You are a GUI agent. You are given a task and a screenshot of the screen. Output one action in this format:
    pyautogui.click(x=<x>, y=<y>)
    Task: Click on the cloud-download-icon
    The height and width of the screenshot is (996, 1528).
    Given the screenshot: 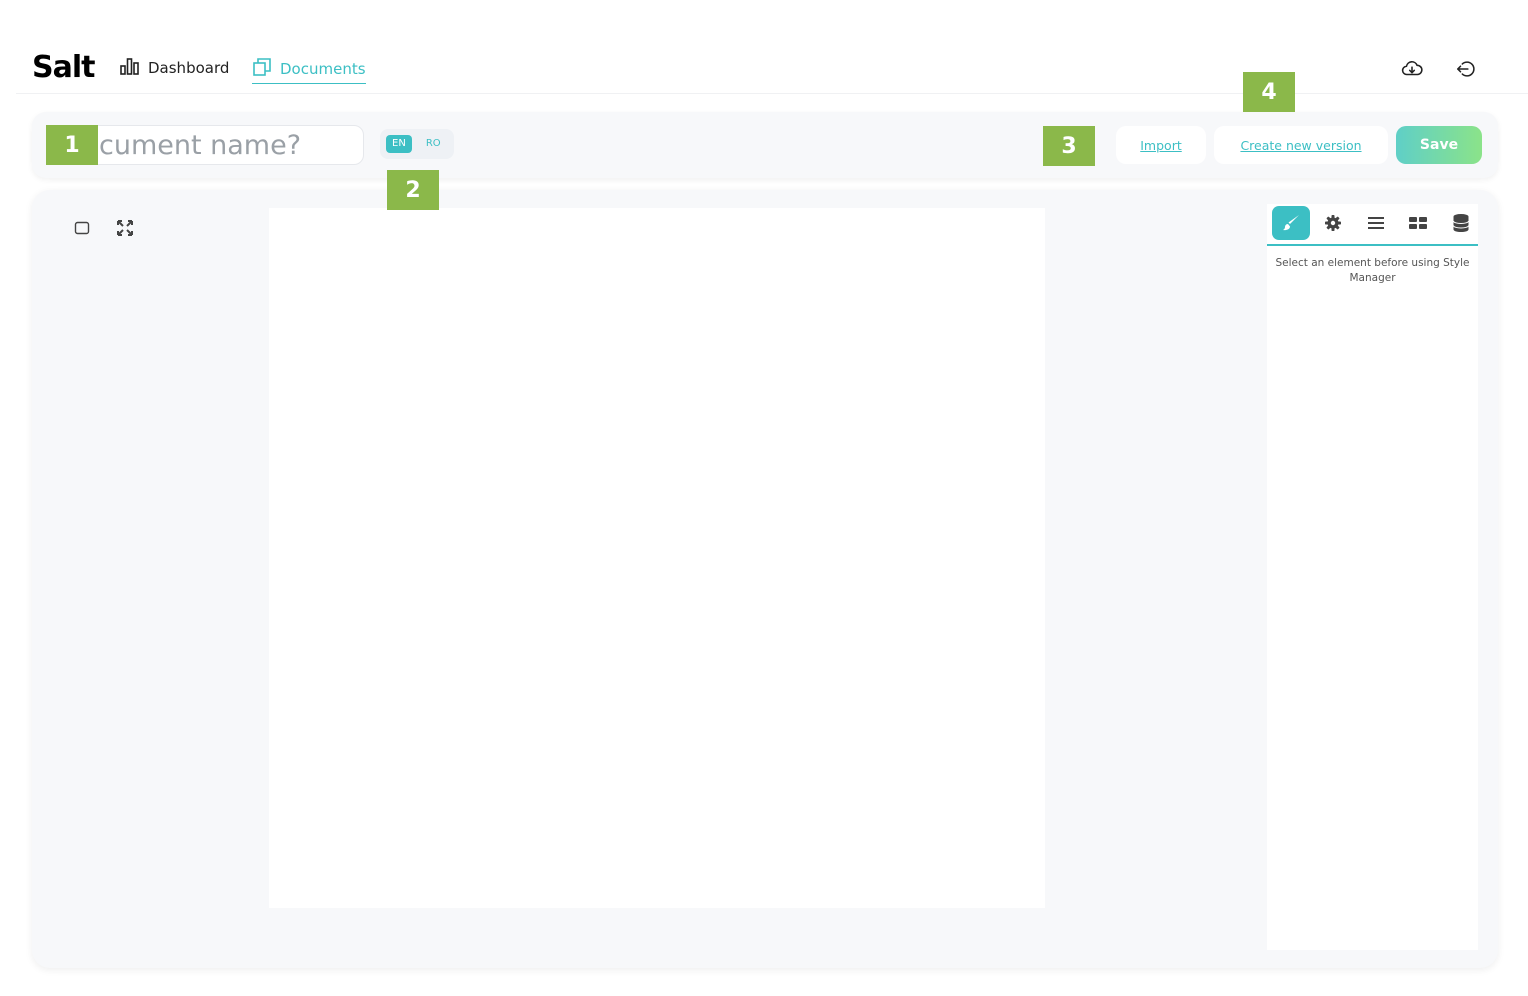 What is the action you would take?
    pyautogui.click(x=1412, y=69)
    